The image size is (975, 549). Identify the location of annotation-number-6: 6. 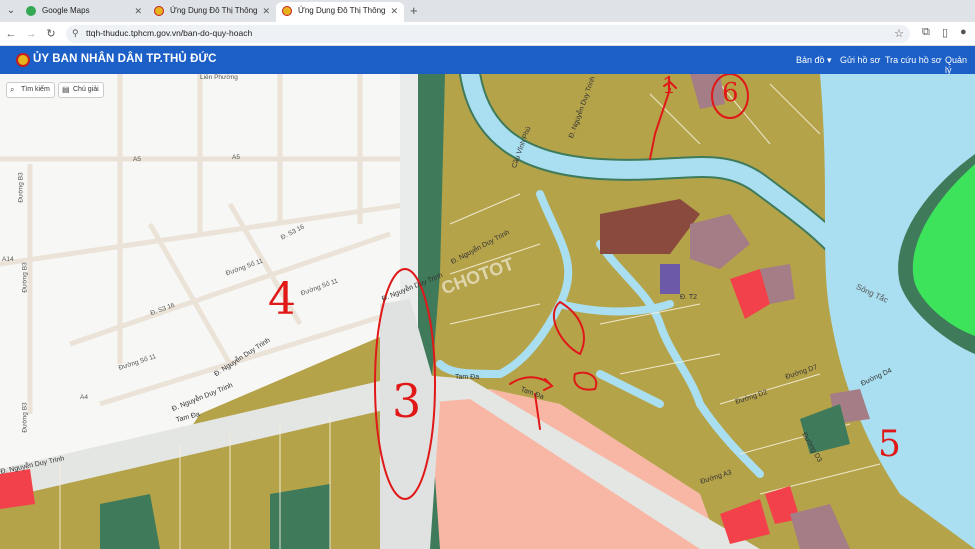
(730, 93).